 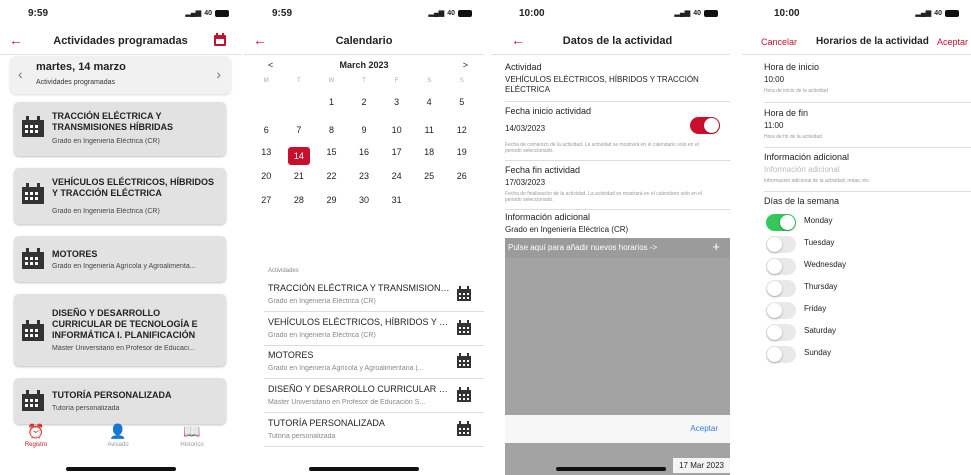 I want to click on selected-date-pill: 17 Mar 2023, so click(x=701, y=465).